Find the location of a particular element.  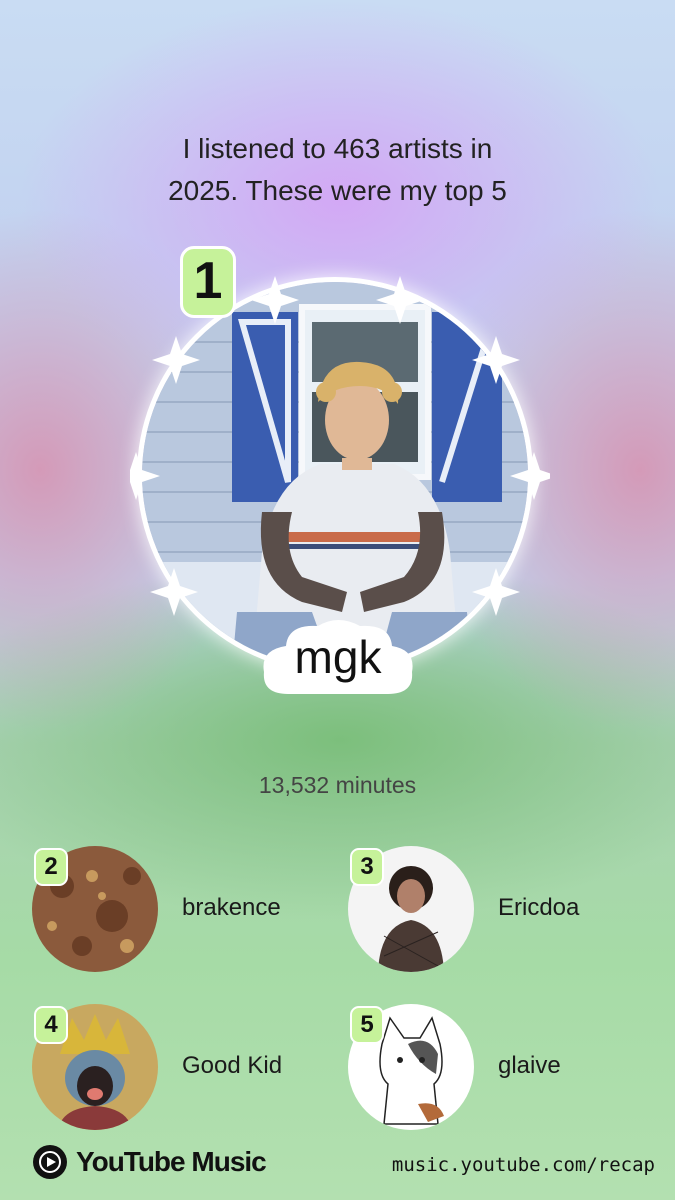

rank-2-badge: 2 is located at coordinates (51, 867).